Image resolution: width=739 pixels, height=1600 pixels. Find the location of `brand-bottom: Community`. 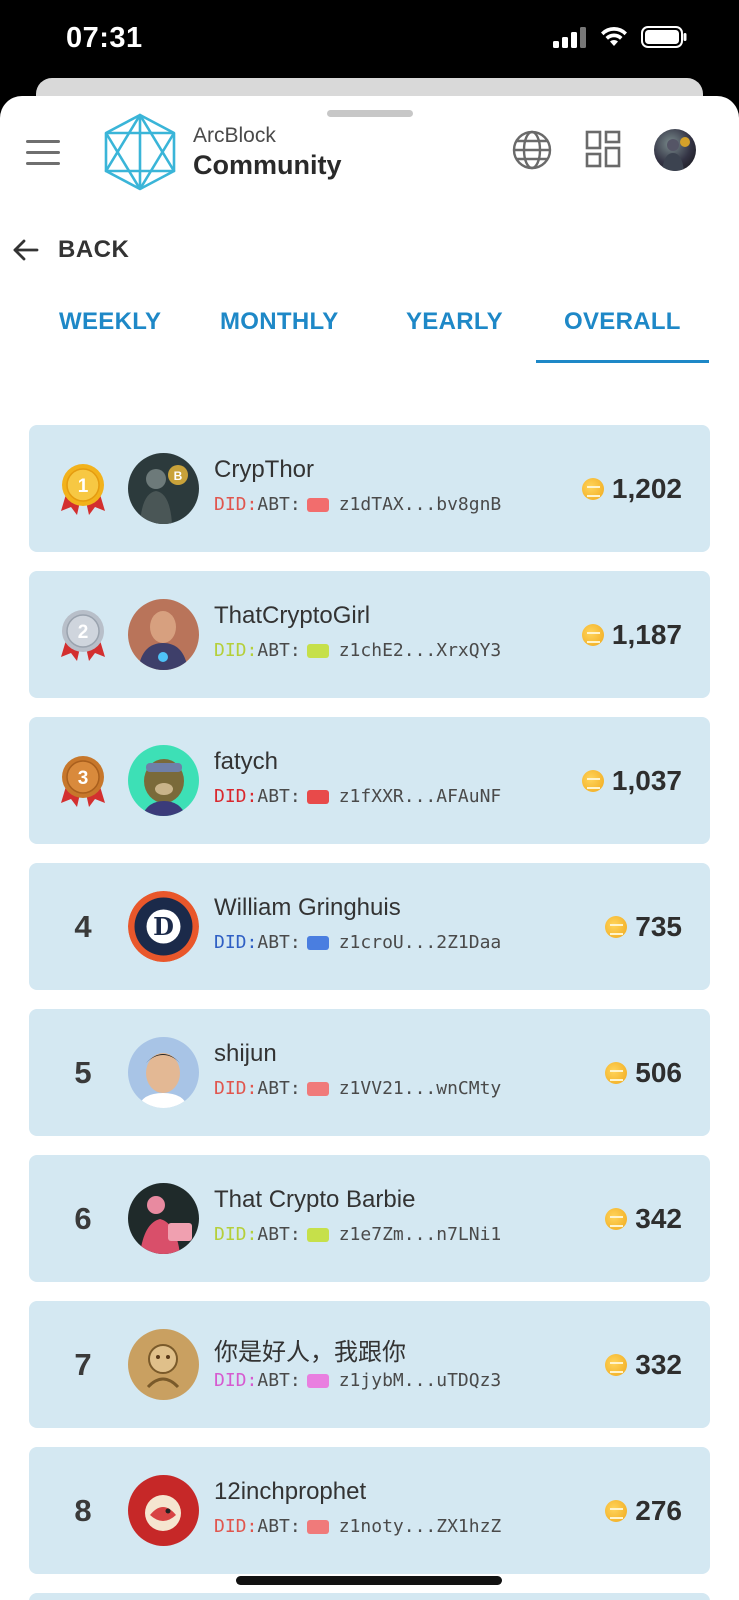

brand-bottom: Community is located at coordinates (267, 165).